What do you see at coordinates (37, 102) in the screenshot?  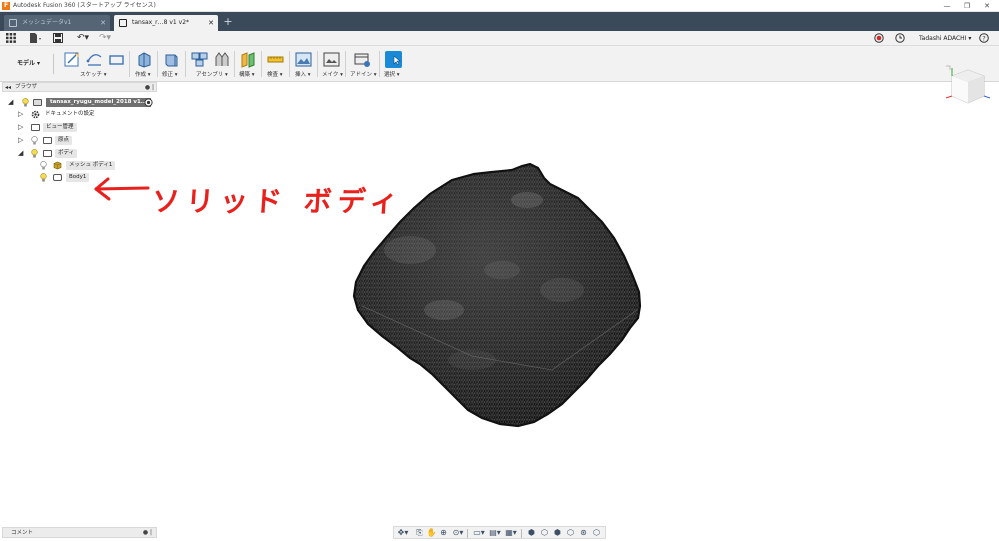 I see `component-icon` at bounding box center [37, 102].